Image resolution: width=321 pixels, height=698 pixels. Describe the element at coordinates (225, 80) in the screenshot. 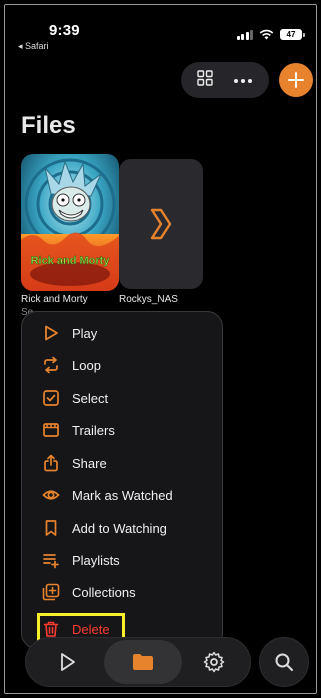

I see `view-options-pill` at that location.